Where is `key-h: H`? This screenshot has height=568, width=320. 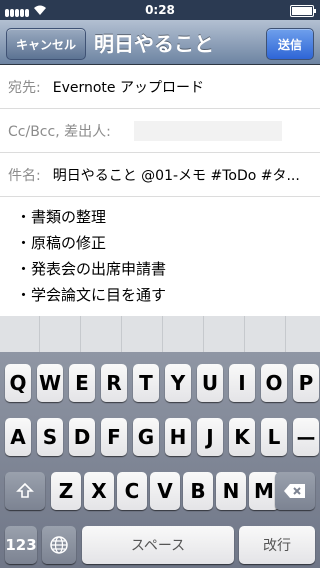 key-h: H is located at coordinates (178, 437).